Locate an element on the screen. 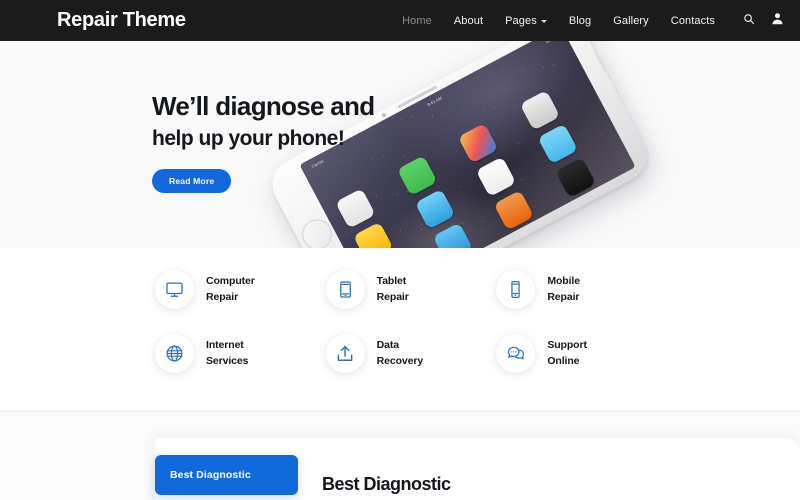 Image resolution: width=800 pixels, height=500 pixels. tablet-icon is located at coordinates (345, 289).